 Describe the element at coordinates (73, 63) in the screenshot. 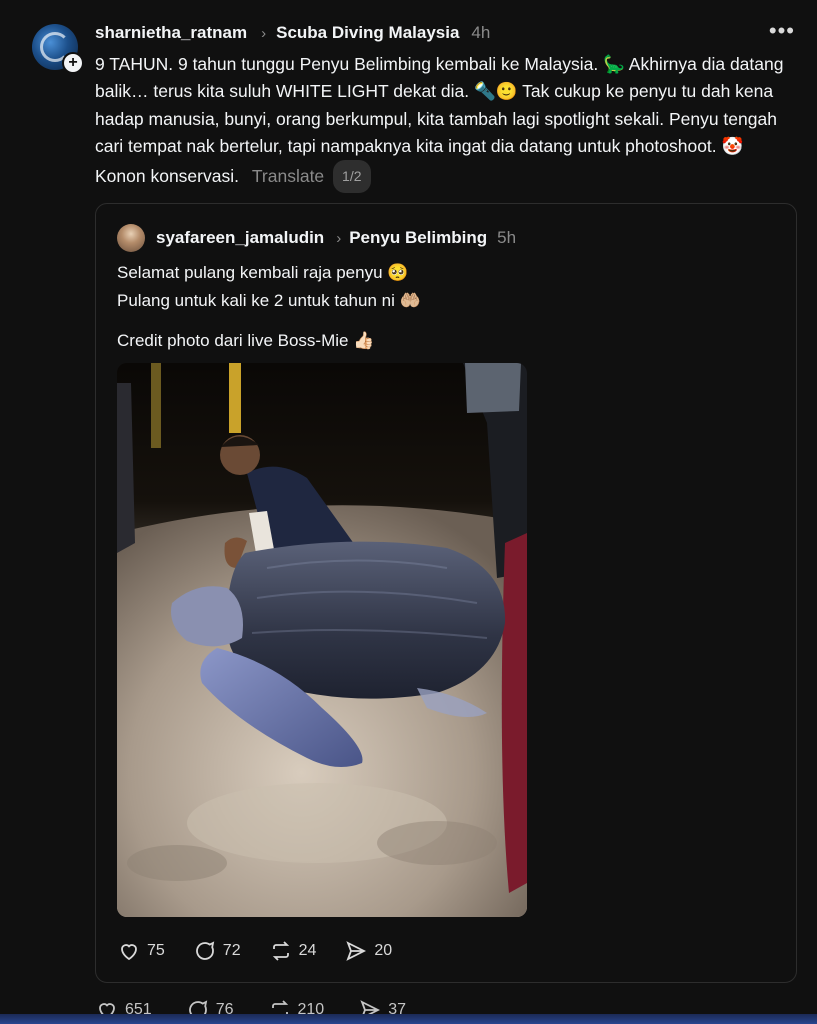

I see `follow-plus-icon: +` at that location.